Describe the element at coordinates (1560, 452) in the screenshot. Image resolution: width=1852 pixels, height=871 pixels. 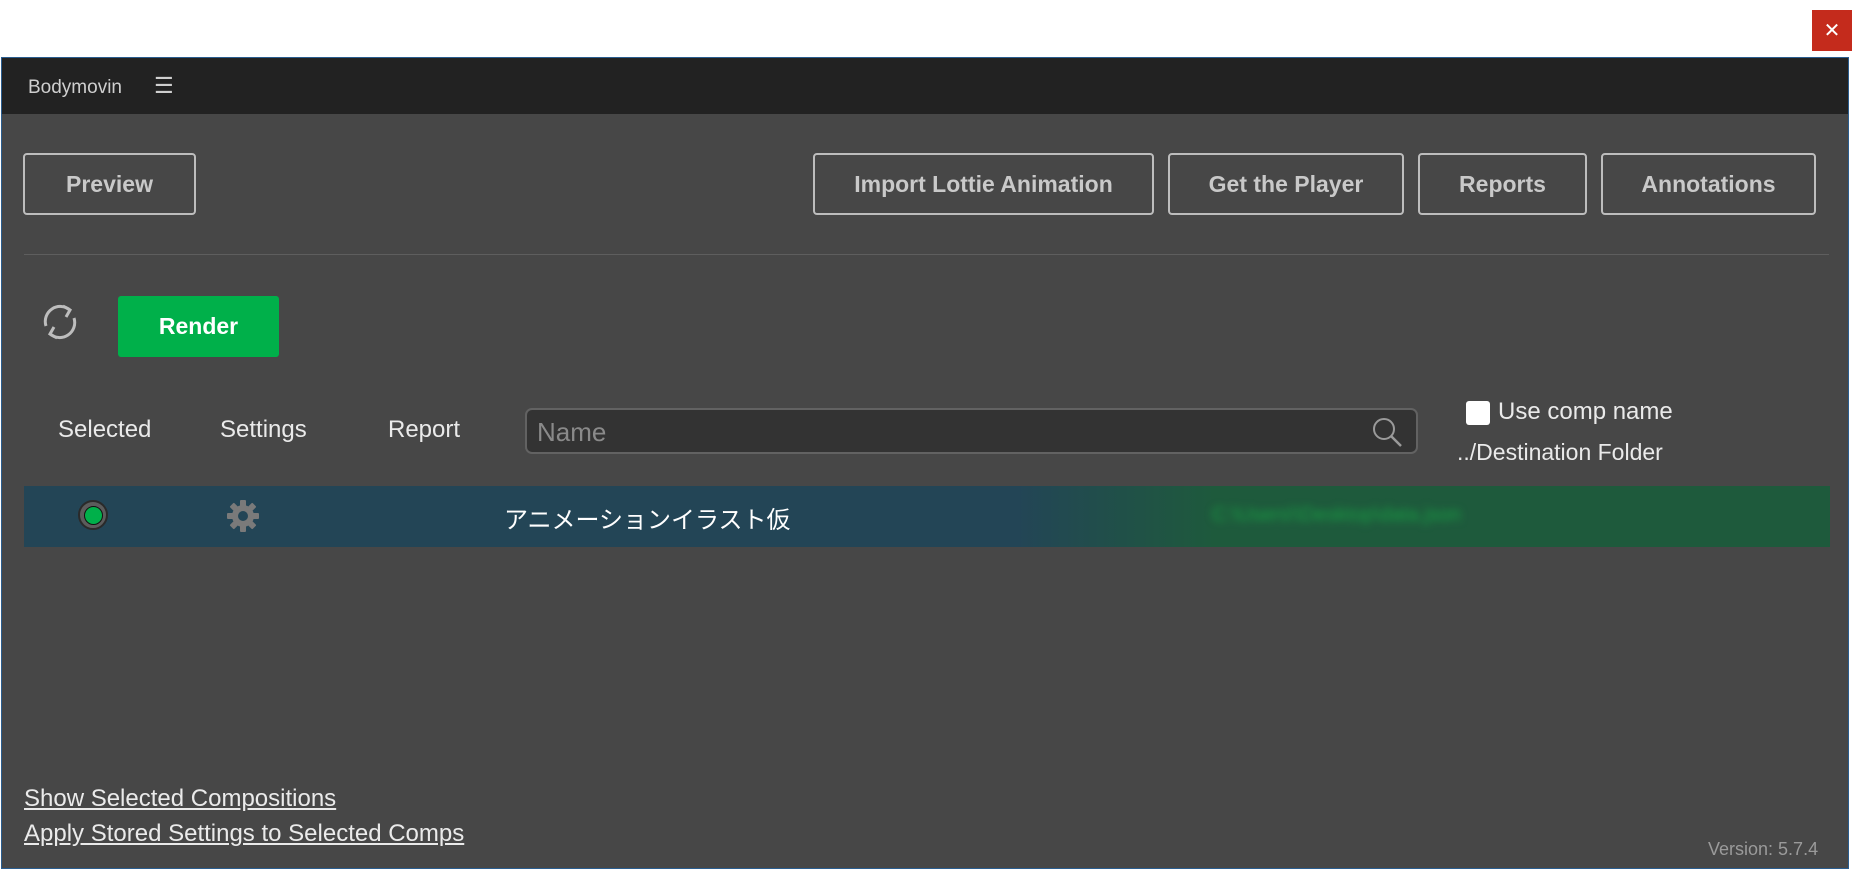
I see `destination-folder-link: ../Destination Folder` at that location.